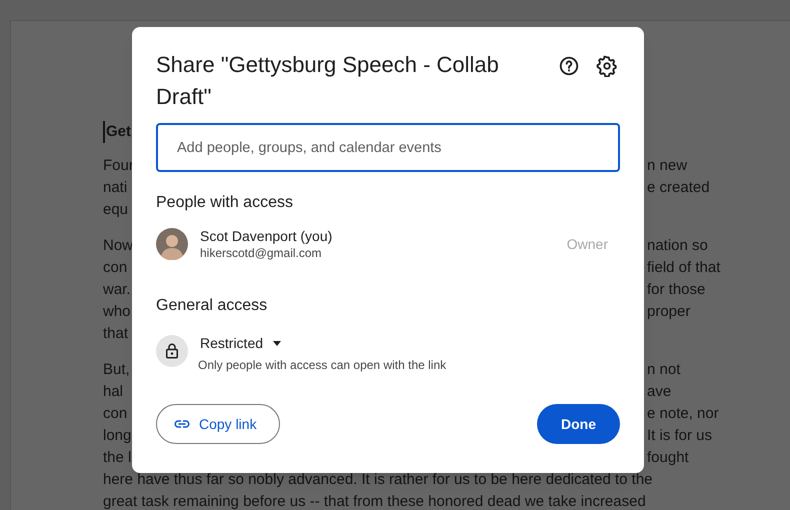 The width and height of the screenshot is (790, 510). I want to click on document-text: e note, nor, so click(683, 414).